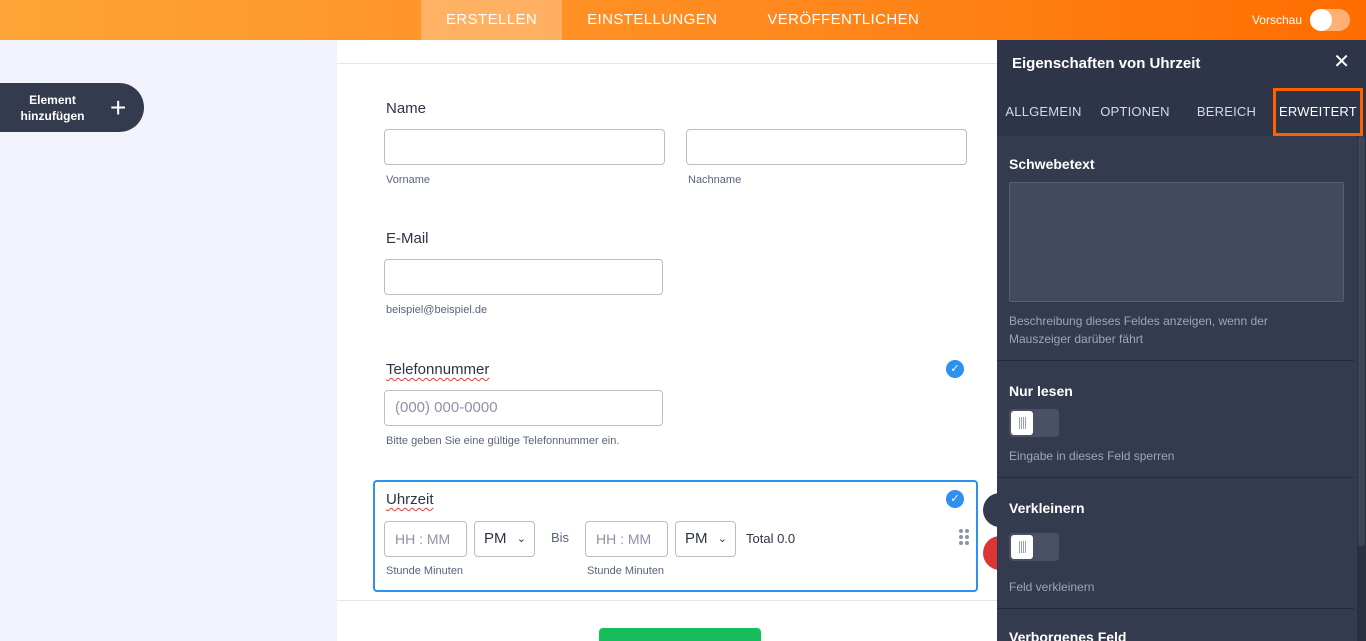 The width and height of the screenshot is (1366, 641). Describe the element at coordinates (1276, 20) in the screenshot. I see `preview-label: Vorschau` at that location.